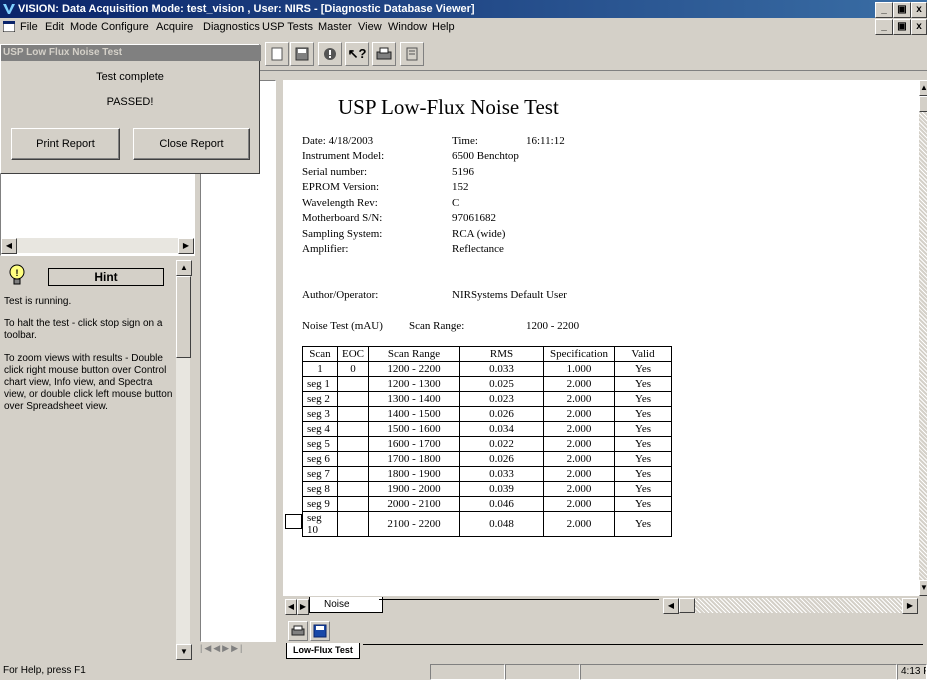  What do you see at coordinates (330, 54) in the screenshot?
I see `stop-button` at bounding box center [330, 54].